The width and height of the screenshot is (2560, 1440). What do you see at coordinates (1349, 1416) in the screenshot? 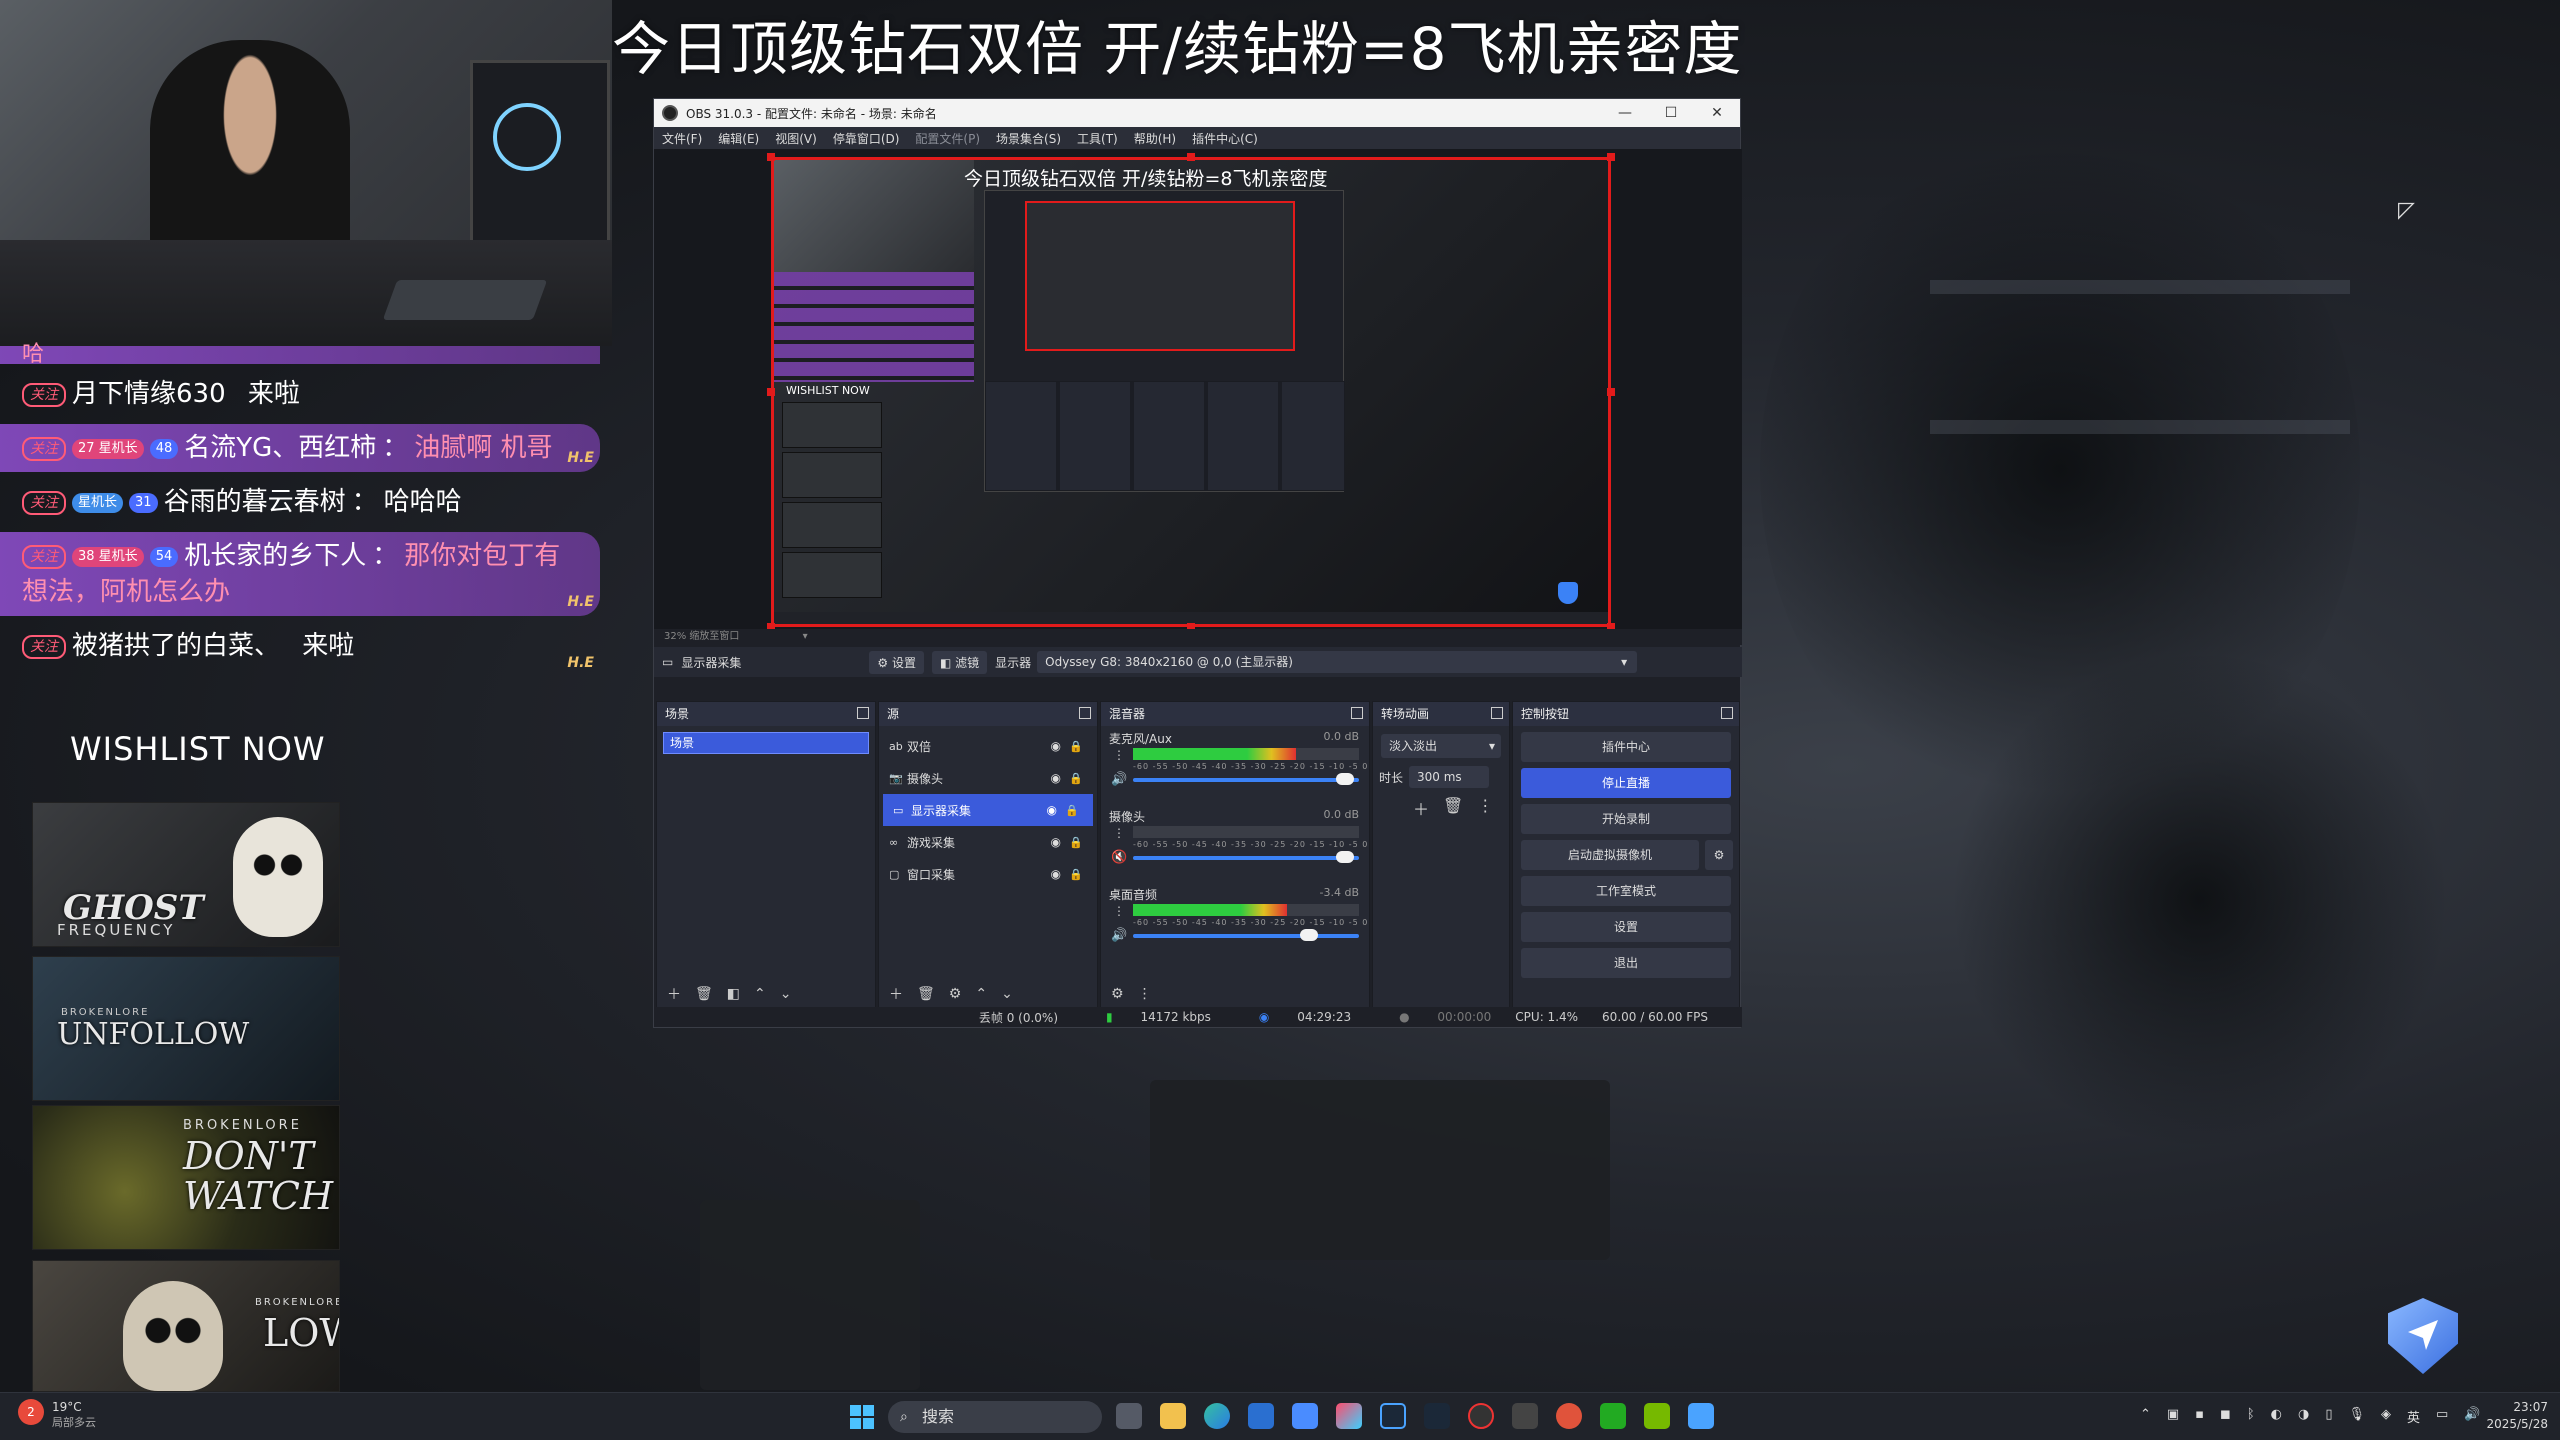
I see `app-x-icon` at bounding box center [1349, 1416].